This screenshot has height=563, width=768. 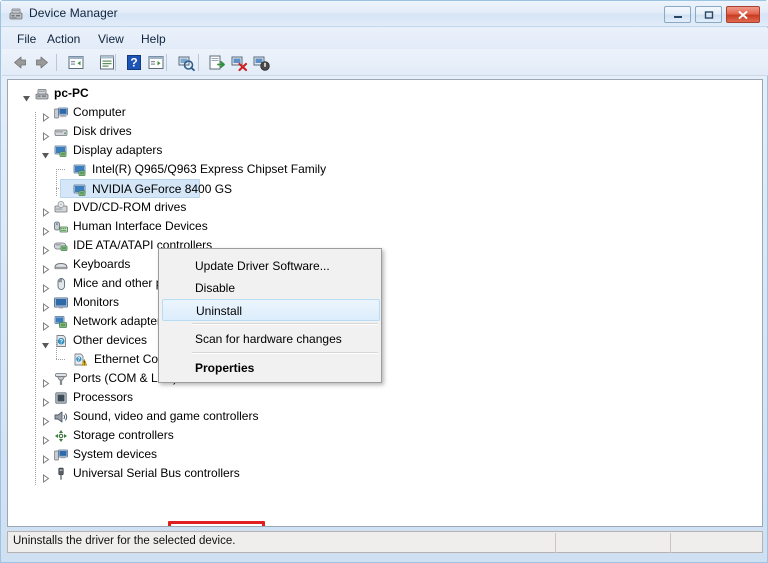 What do you see at coordinates (186, 62) in the screenshot?
I see `scan-for-hardware-changes-icon` at bounding box center [186, 62].